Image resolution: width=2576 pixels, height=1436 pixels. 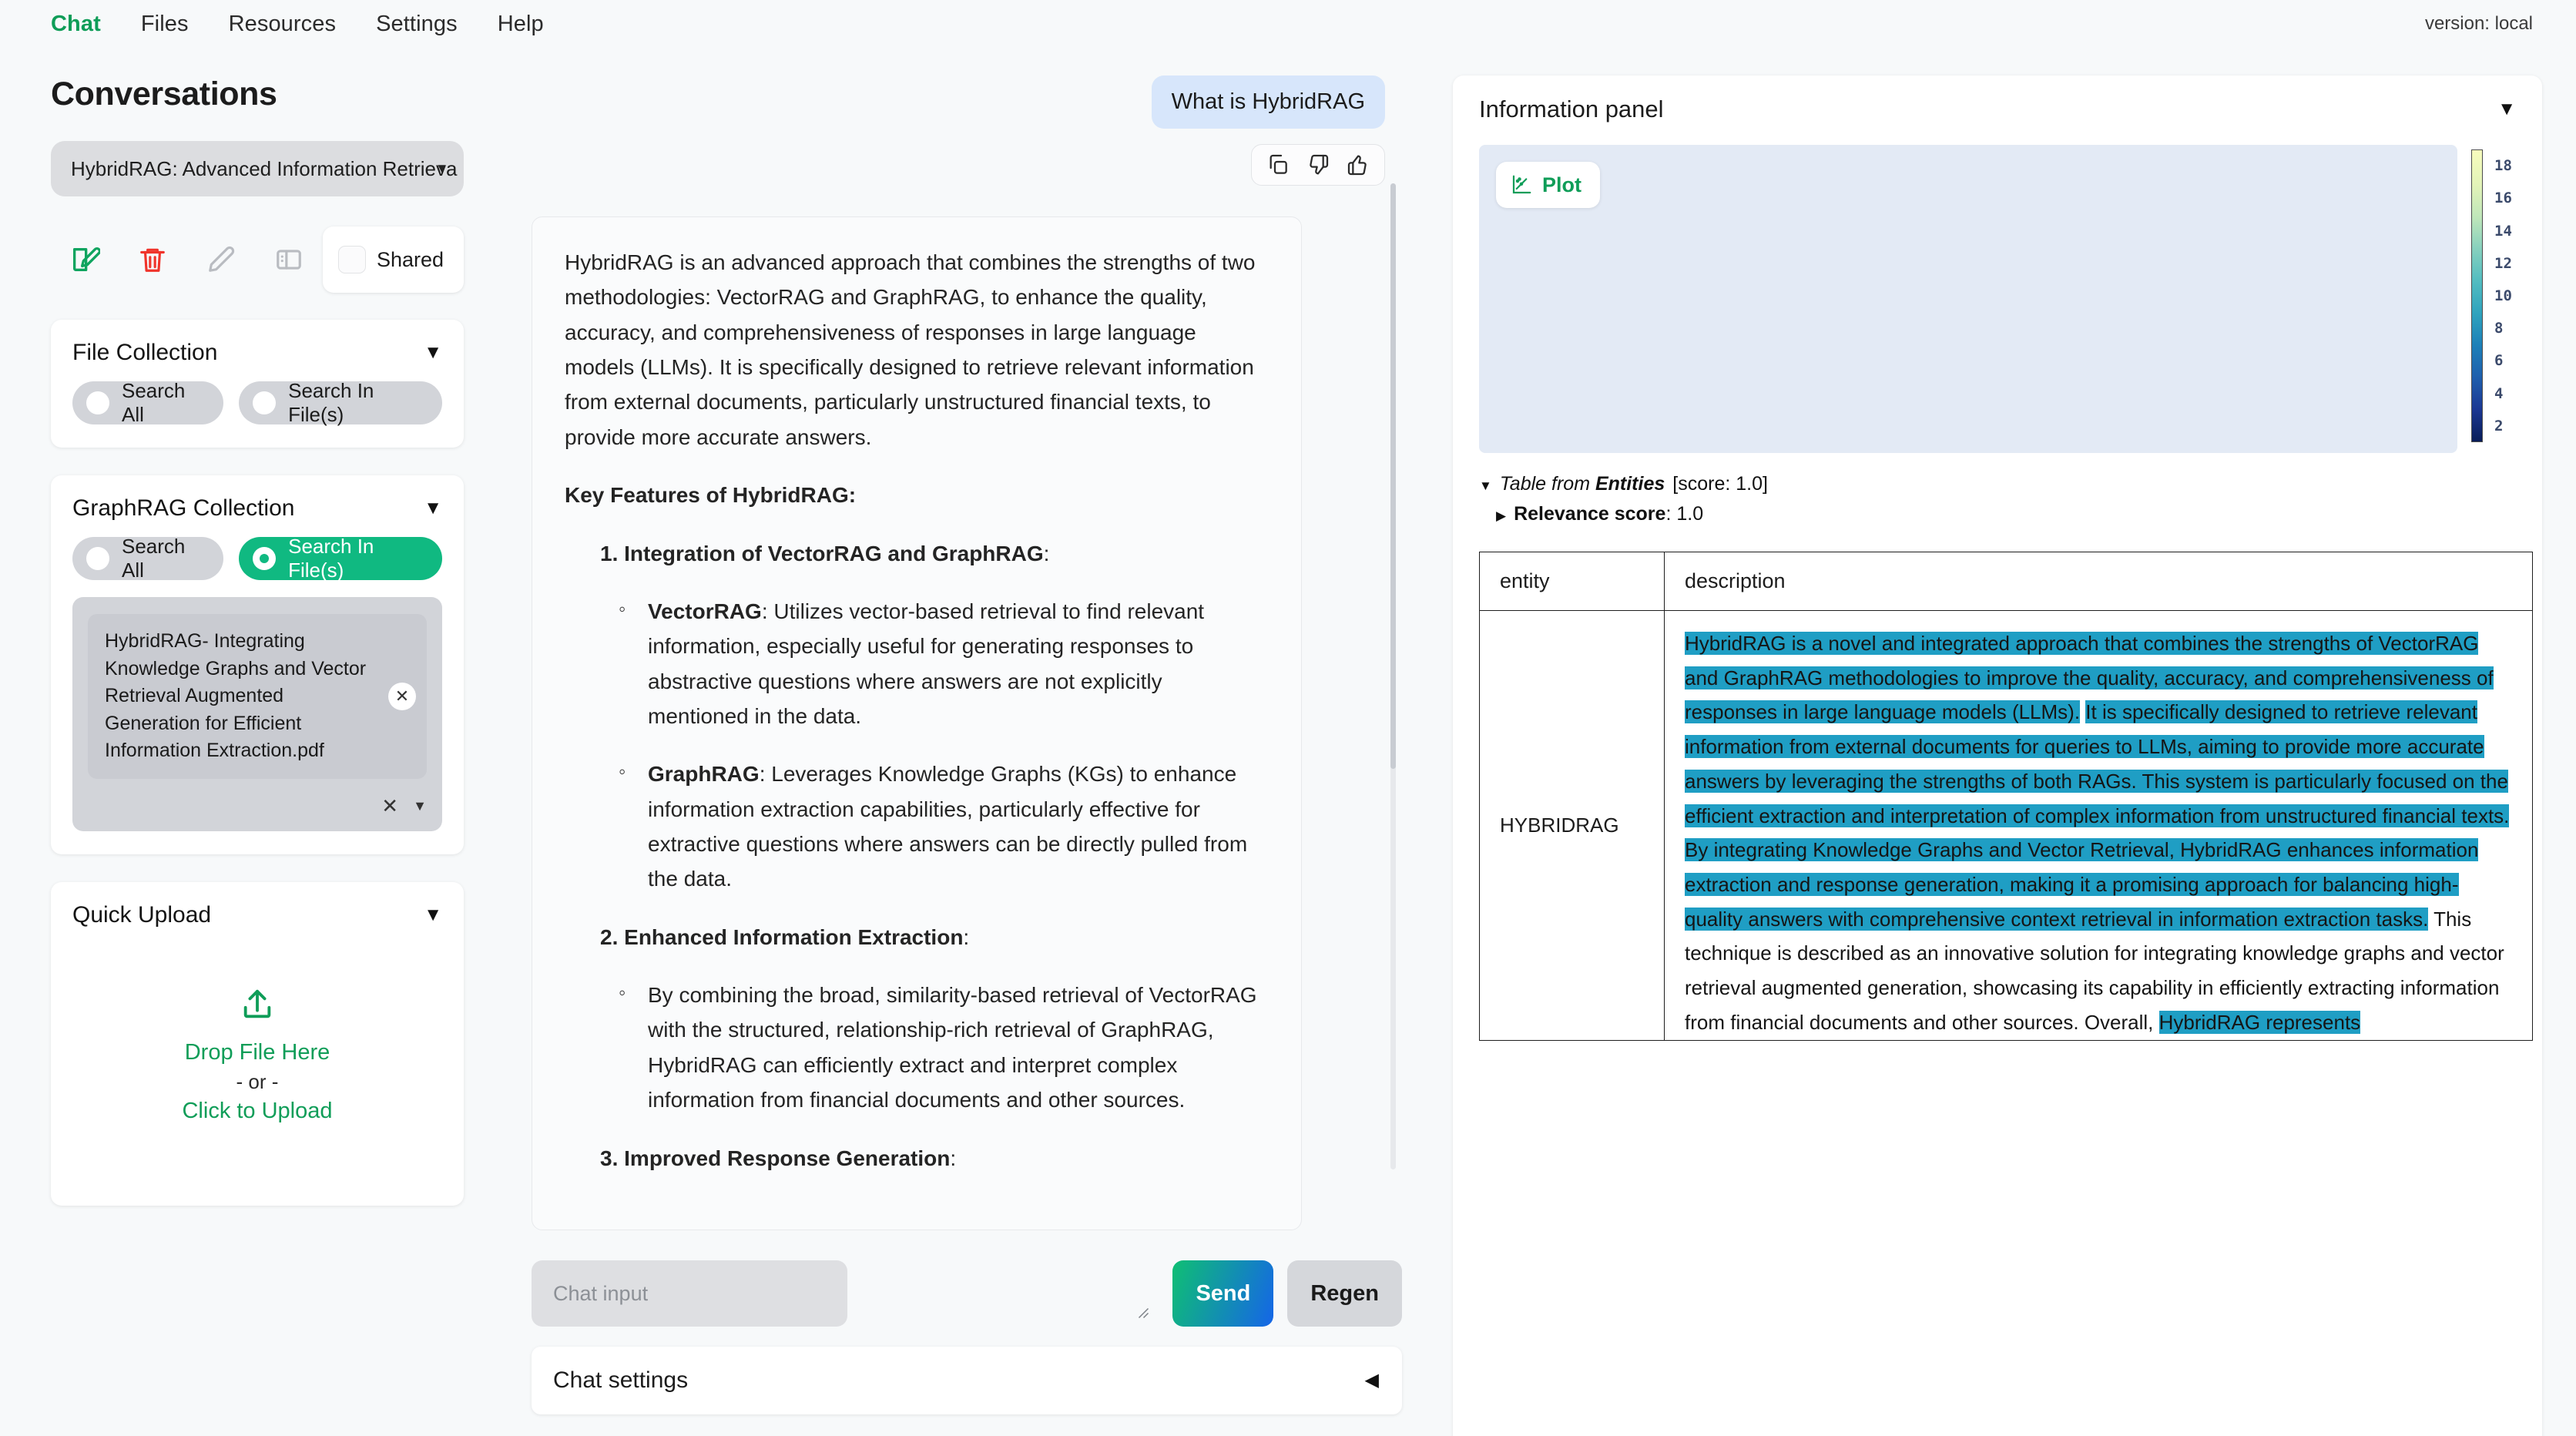 What do you see at coordinates (1572, 825) in the screenshot?
I see `cell-entity: HYBRIDRAG` at bounding box center [1572, 825].